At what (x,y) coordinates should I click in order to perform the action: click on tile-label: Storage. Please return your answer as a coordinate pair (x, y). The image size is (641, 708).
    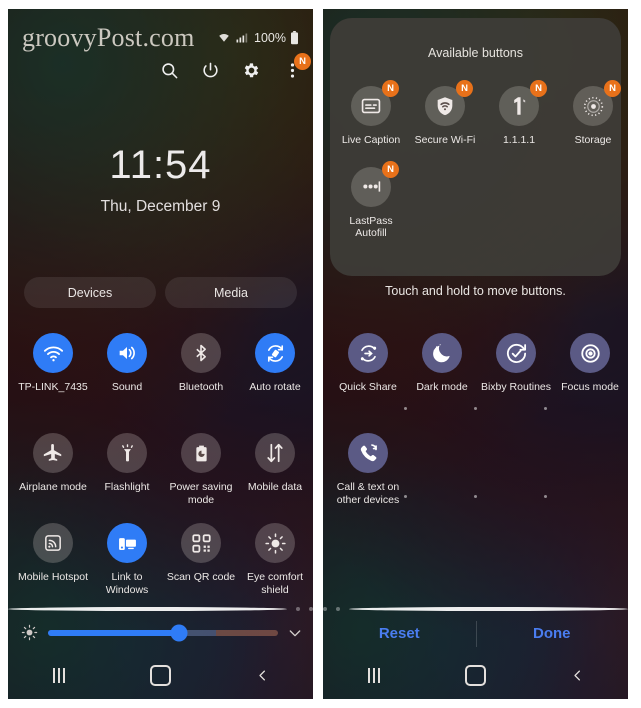
    Looking at the image, I should click on (593, 140).